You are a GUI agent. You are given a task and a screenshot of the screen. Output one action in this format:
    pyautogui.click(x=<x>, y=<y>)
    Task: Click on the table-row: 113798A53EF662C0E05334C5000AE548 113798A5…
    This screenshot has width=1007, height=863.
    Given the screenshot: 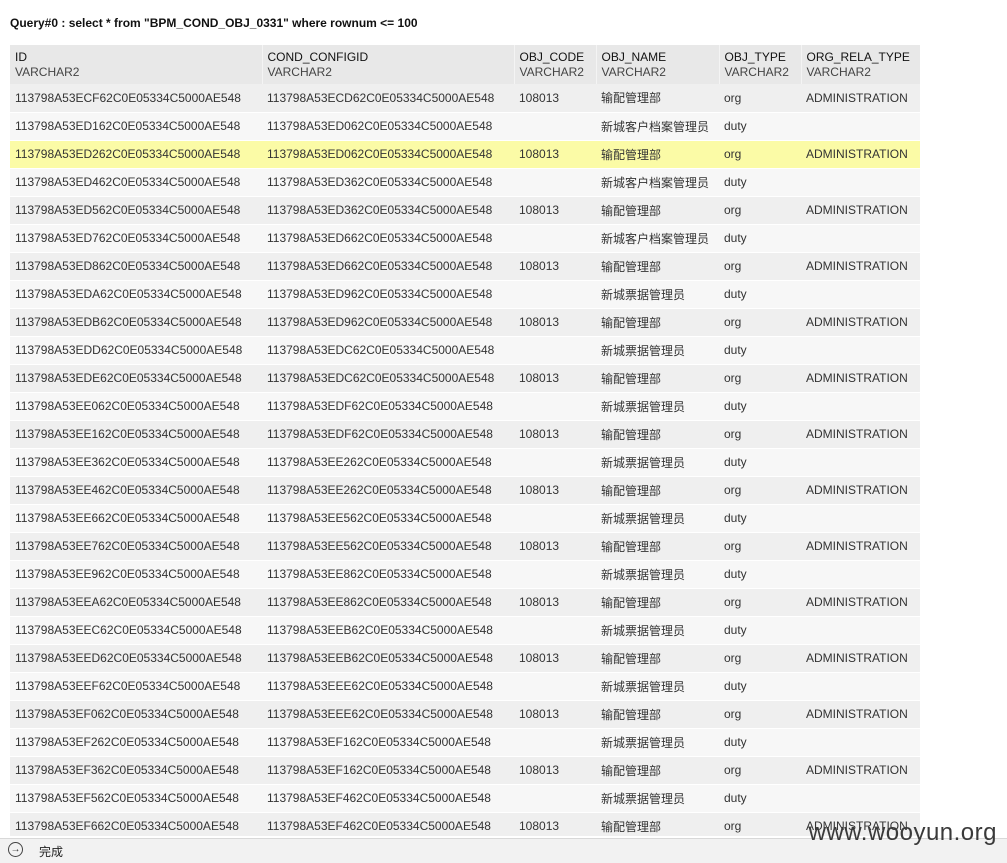 What is the action you would take?
    pyautogui.click(x=465, y=824)
    